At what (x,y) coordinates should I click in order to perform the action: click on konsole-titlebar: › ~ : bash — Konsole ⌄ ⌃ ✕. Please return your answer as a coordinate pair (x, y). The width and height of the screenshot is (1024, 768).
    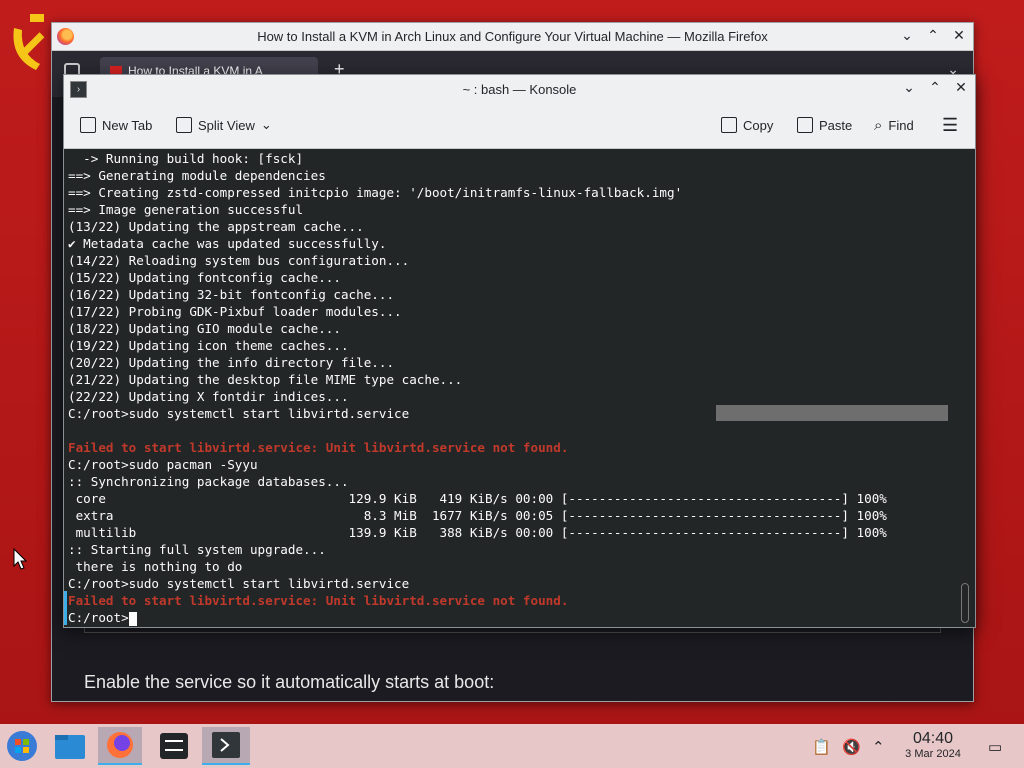
    Looking at the image, I should click on (519, 89).